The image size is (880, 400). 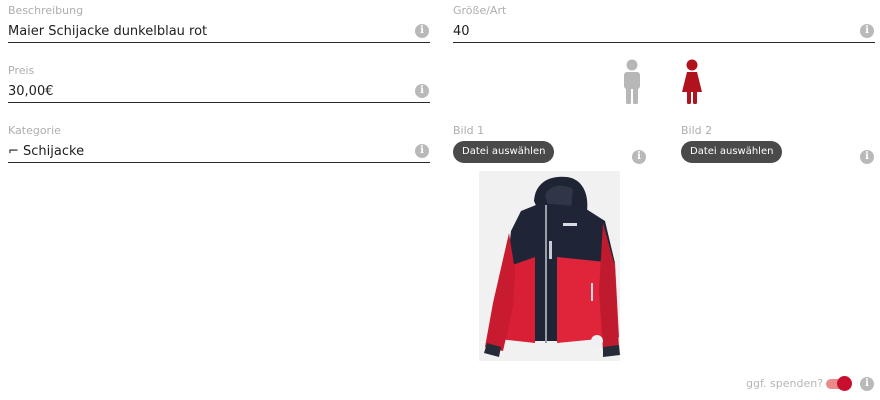 I want to click on male-option, so click(x=632, y=82).